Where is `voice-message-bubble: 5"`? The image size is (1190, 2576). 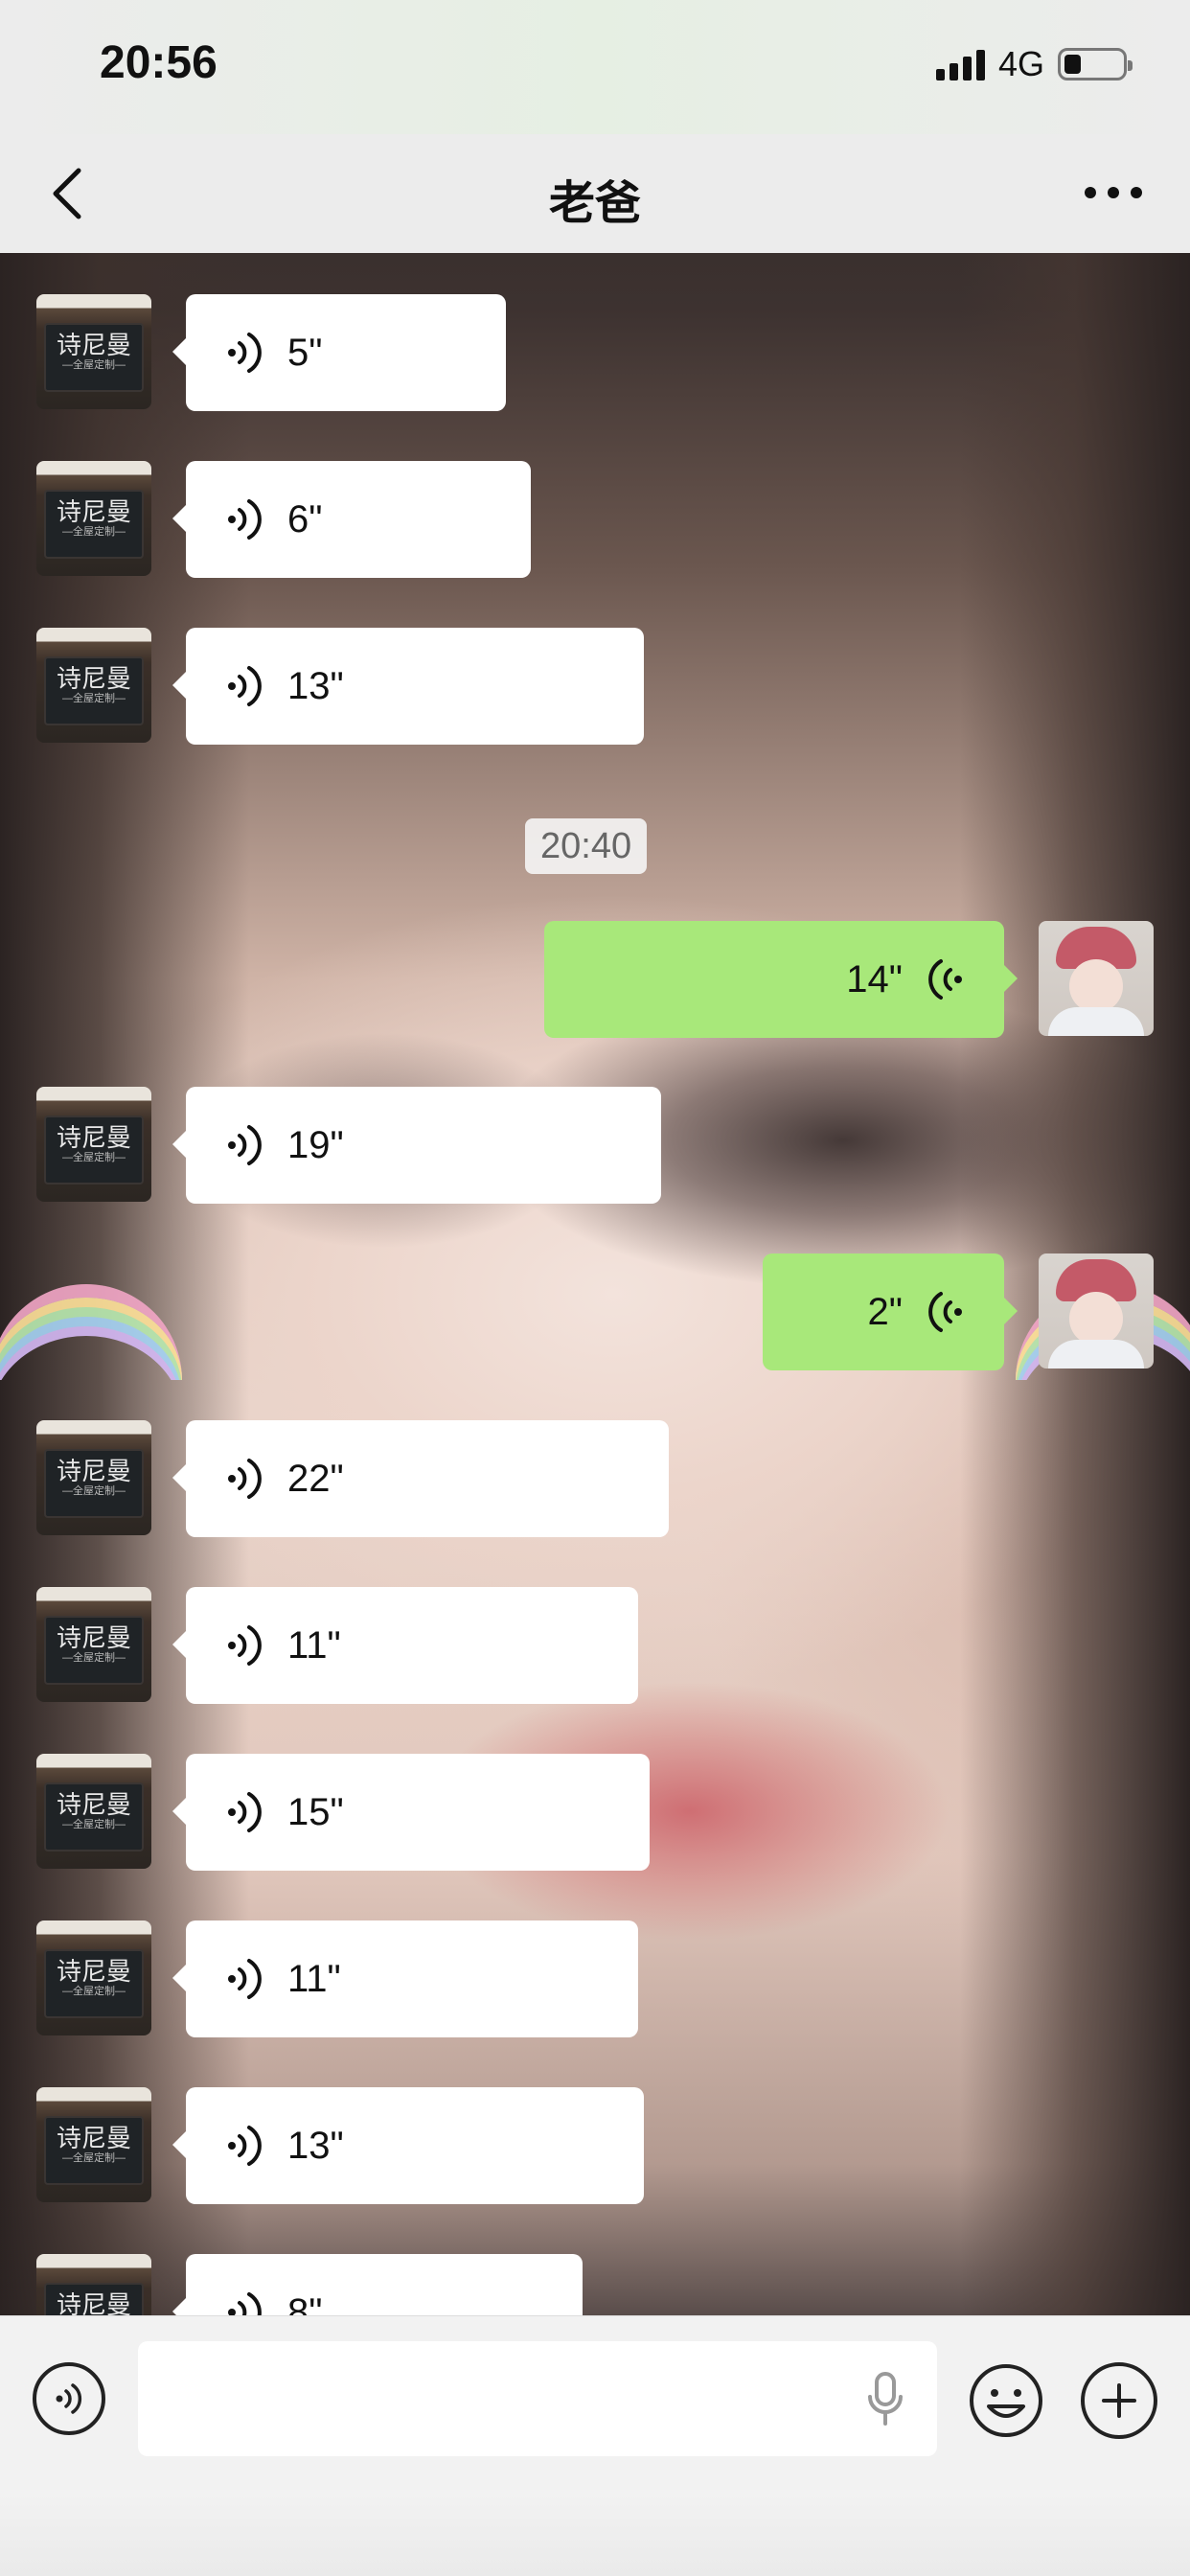
voice-message-bubble: 5" is located at coordinates (339, 352).